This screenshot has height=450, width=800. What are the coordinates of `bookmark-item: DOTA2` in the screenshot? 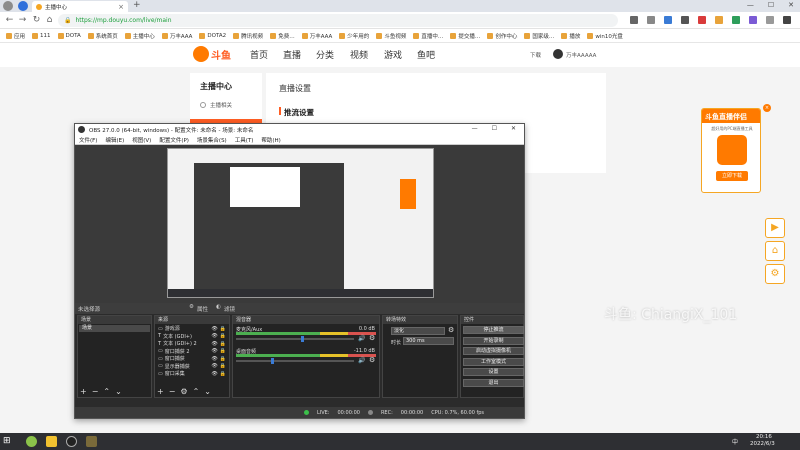 It's located at (212, 35).